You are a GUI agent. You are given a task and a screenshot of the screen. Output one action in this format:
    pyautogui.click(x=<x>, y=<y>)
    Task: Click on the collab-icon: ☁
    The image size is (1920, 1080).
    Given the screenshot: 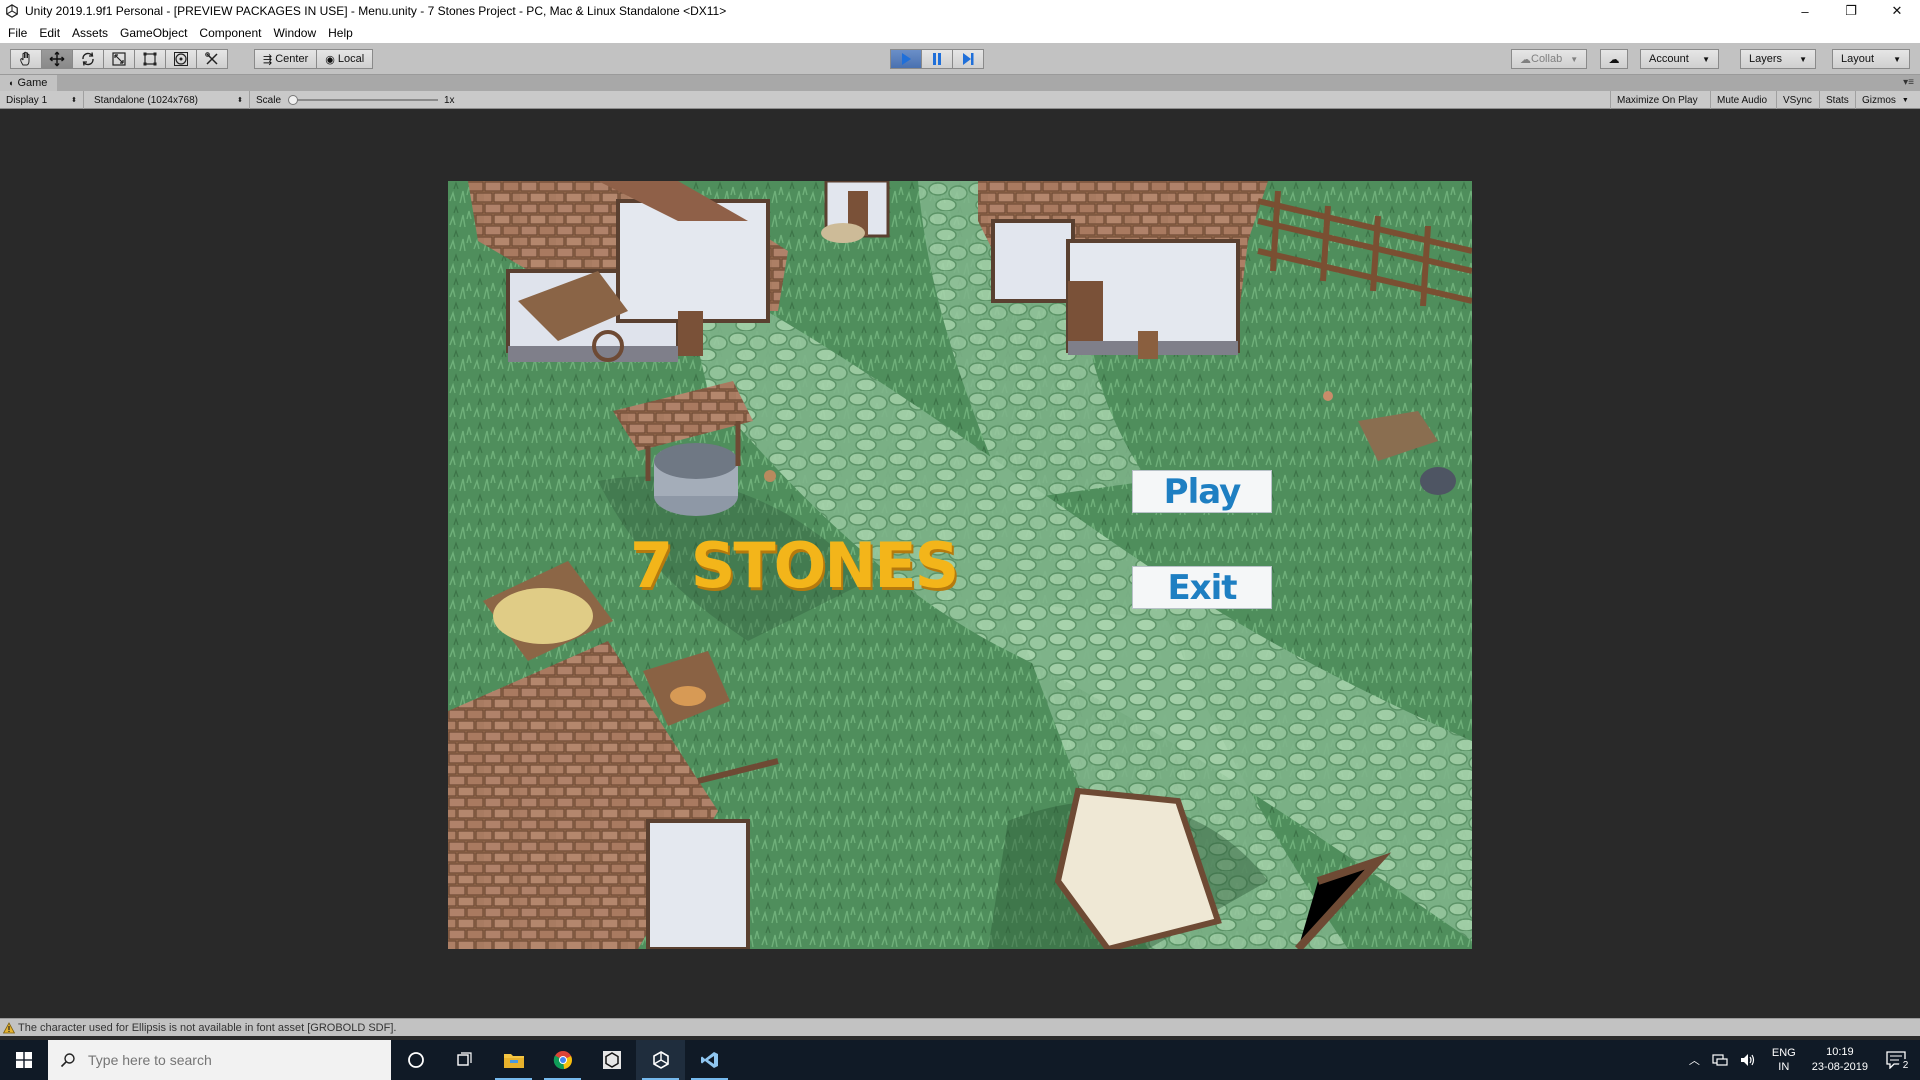 What is the action you would take?
    pyautogui.click(x=1525, y=59)
    